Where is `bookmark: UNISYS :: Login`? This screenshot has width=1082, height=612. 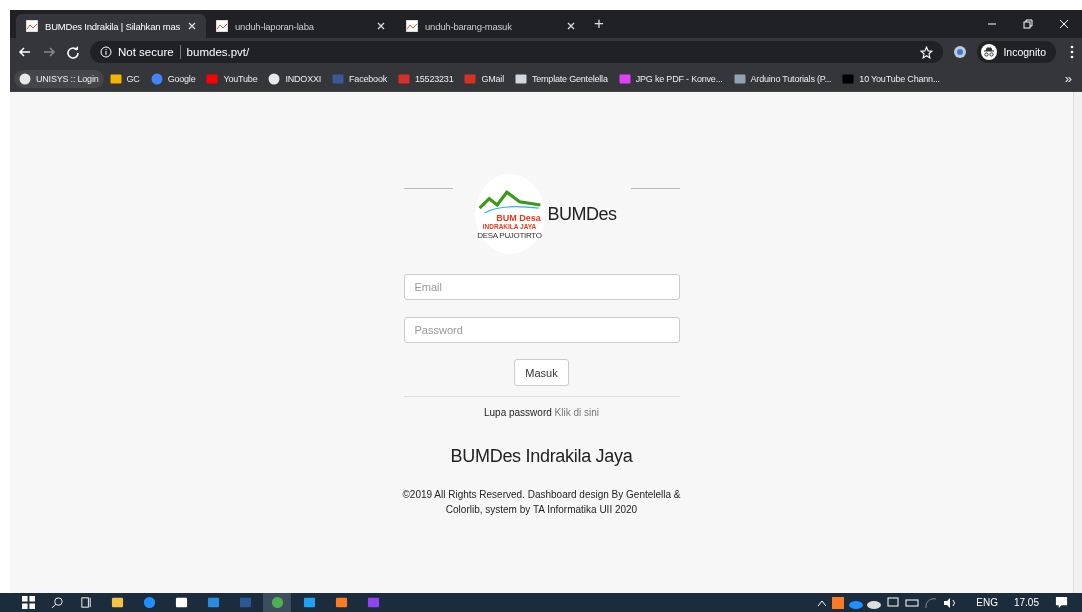 bookmark: UNISYS :: Login is located at coordinates (59, 78).